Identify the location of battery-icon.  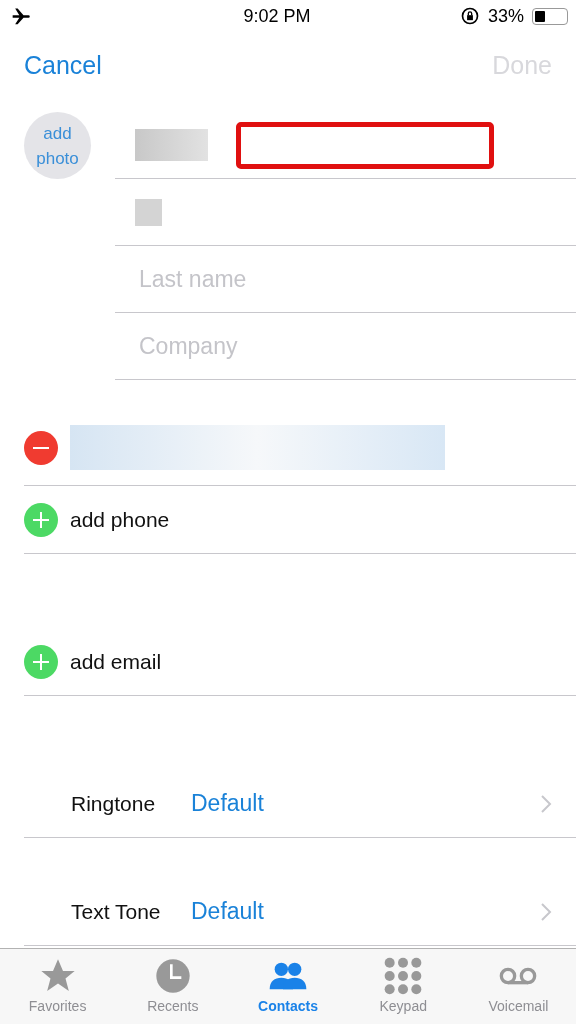
(550, 16).